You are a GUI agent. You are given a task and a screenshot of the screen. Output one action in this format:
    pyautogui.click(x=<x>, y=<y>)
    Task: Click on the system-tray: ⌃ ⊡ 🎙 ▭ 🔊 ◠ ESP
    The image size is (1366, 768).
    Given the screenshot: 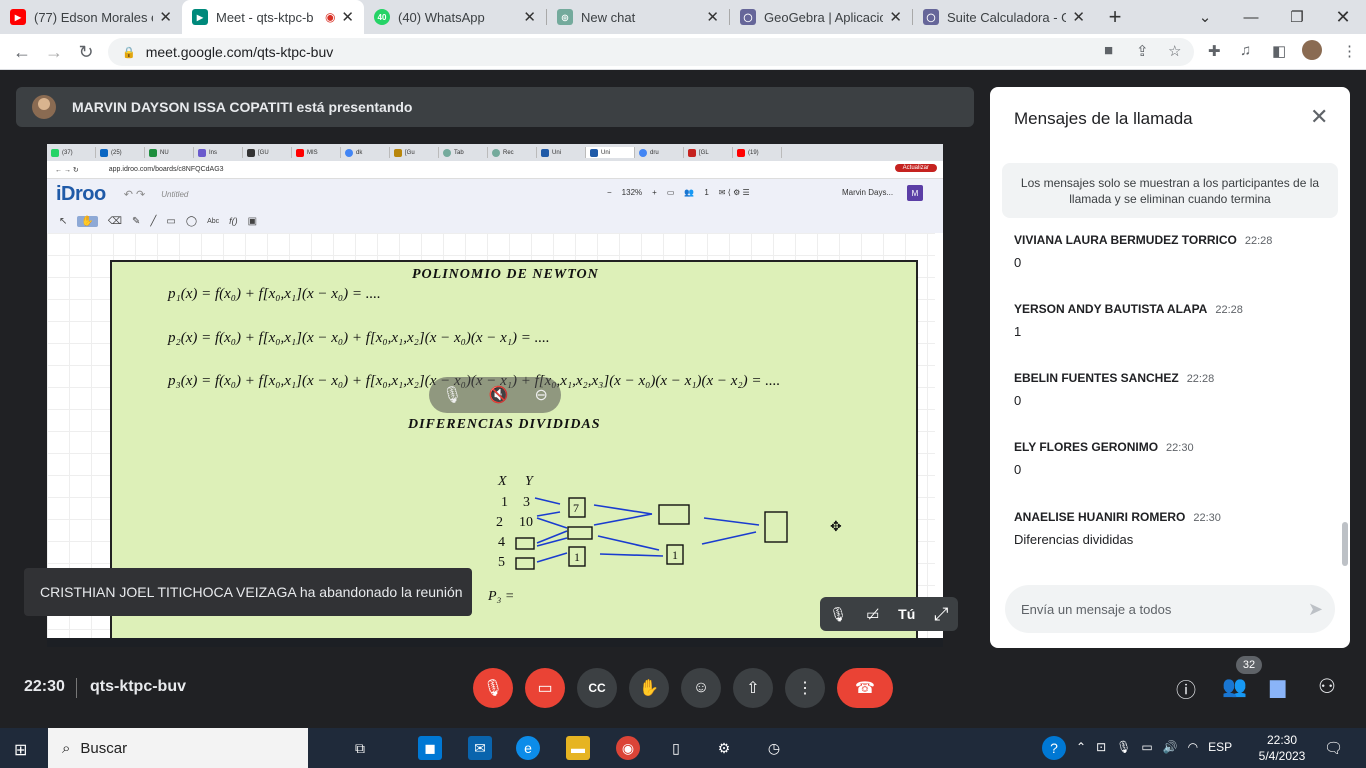 What is the action you would take?
    pyautogui.click(x=1154, y=747)
    